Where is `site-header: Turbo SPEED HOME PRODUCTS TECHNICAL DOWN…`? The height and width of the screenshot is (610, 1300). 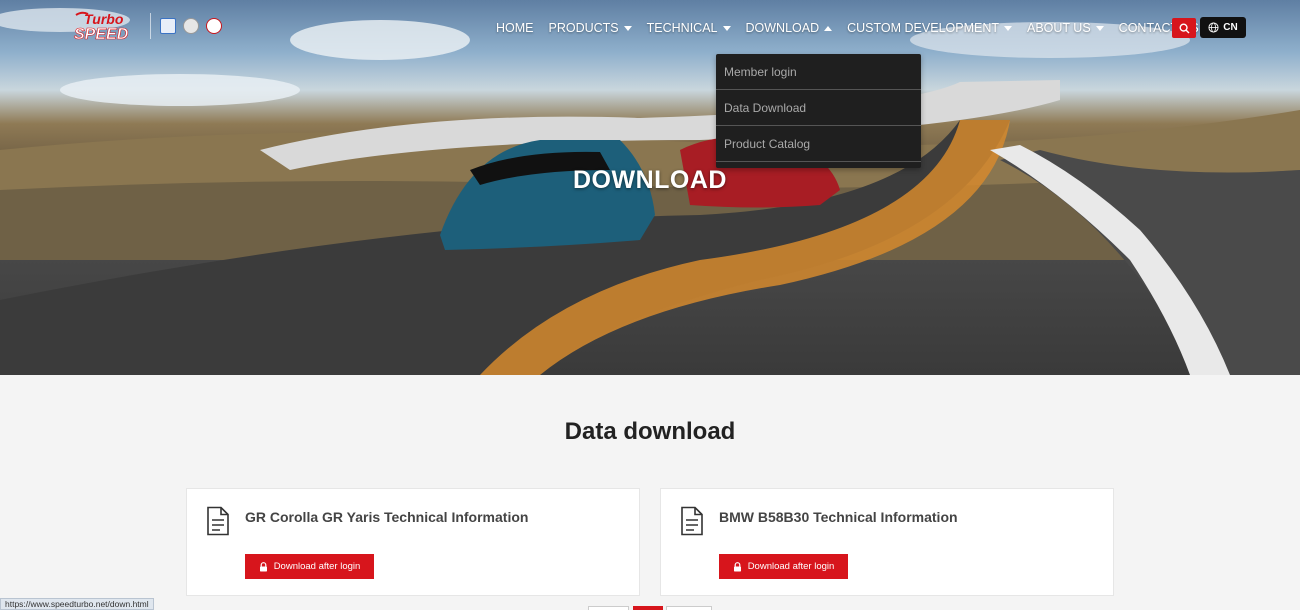
site-header: Turbo SPEED HOME PRODUCTS TECHNICAL DOWN… is located at coordinates (650, 28).